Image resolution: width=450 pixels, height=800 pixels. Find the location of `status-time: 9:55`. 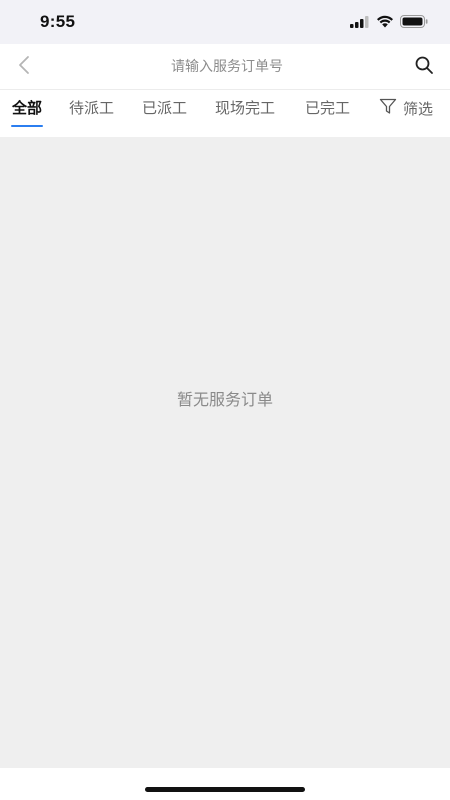

status-time: 9:55 is located at coordinates (58, 21).